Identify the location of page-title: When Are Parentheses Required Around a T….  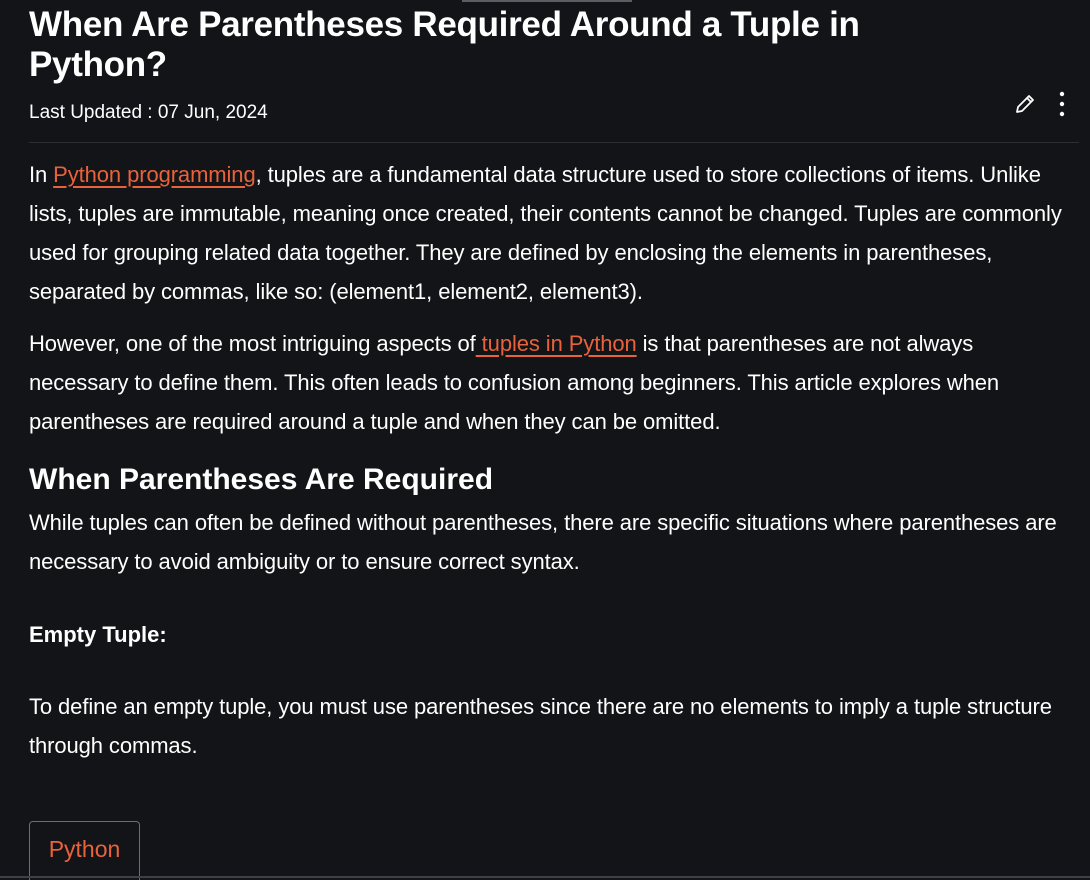
(444, 44).